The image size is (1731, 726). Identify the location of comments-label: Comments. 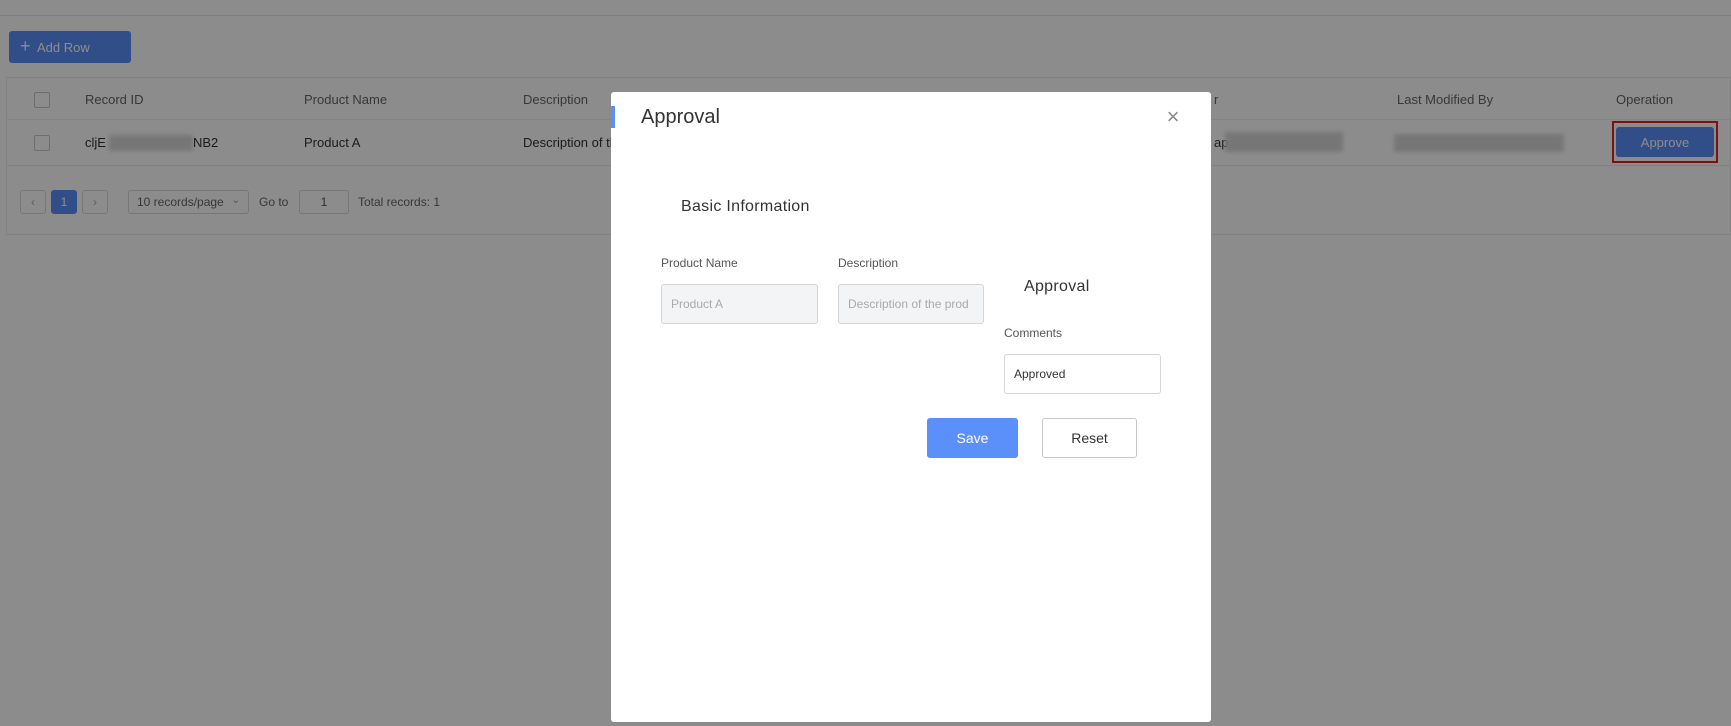
(1033, 333).